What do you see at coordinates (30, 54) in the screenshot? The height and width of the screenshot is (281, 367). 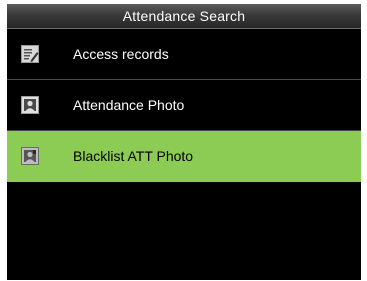 I see `table-edit-icon` at bounding box center [30, 54].